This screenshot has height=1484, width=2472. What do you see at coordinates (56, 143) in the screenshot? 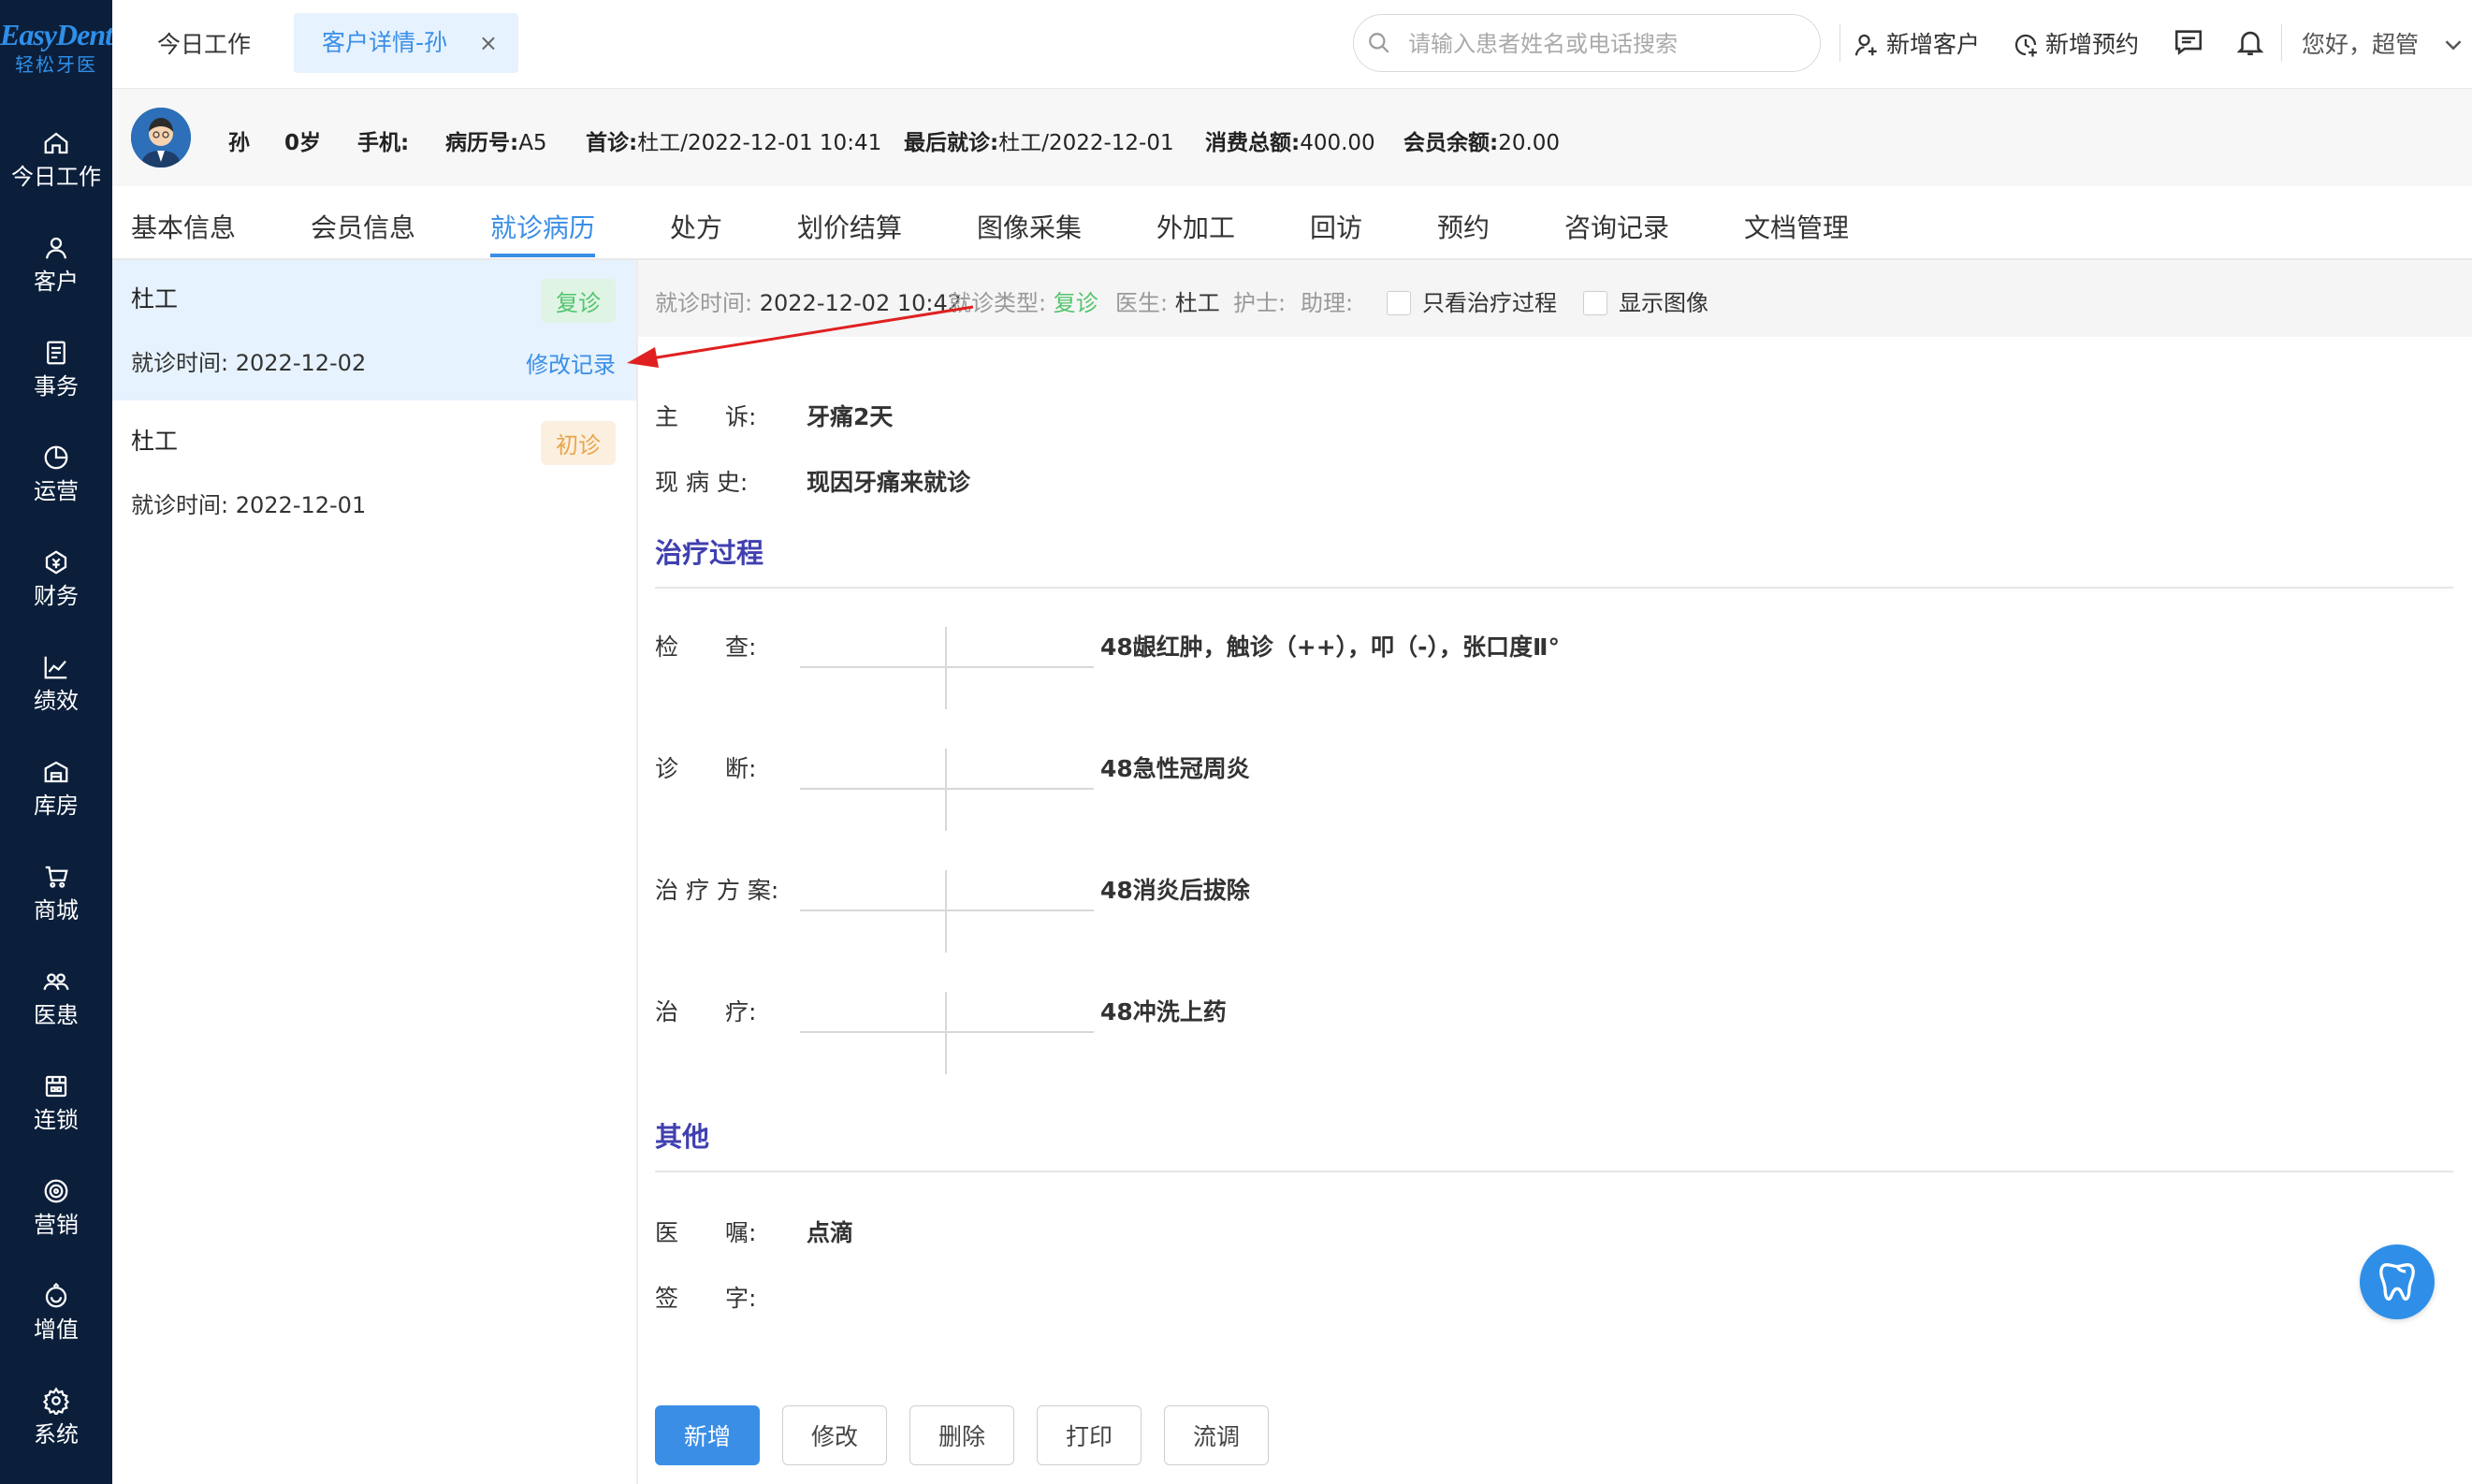
I see `home-icon` at bounding box center [56, 143].